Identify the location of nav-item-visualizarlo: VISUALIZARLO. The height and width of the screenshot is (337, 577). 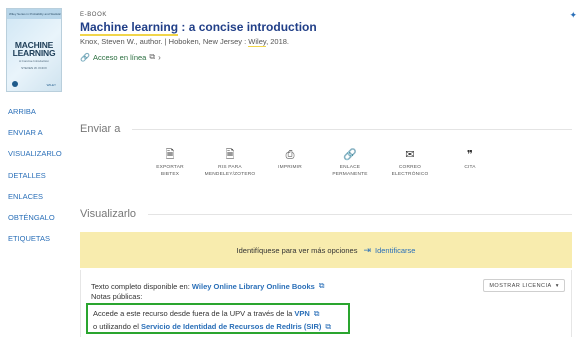
(39, 159).